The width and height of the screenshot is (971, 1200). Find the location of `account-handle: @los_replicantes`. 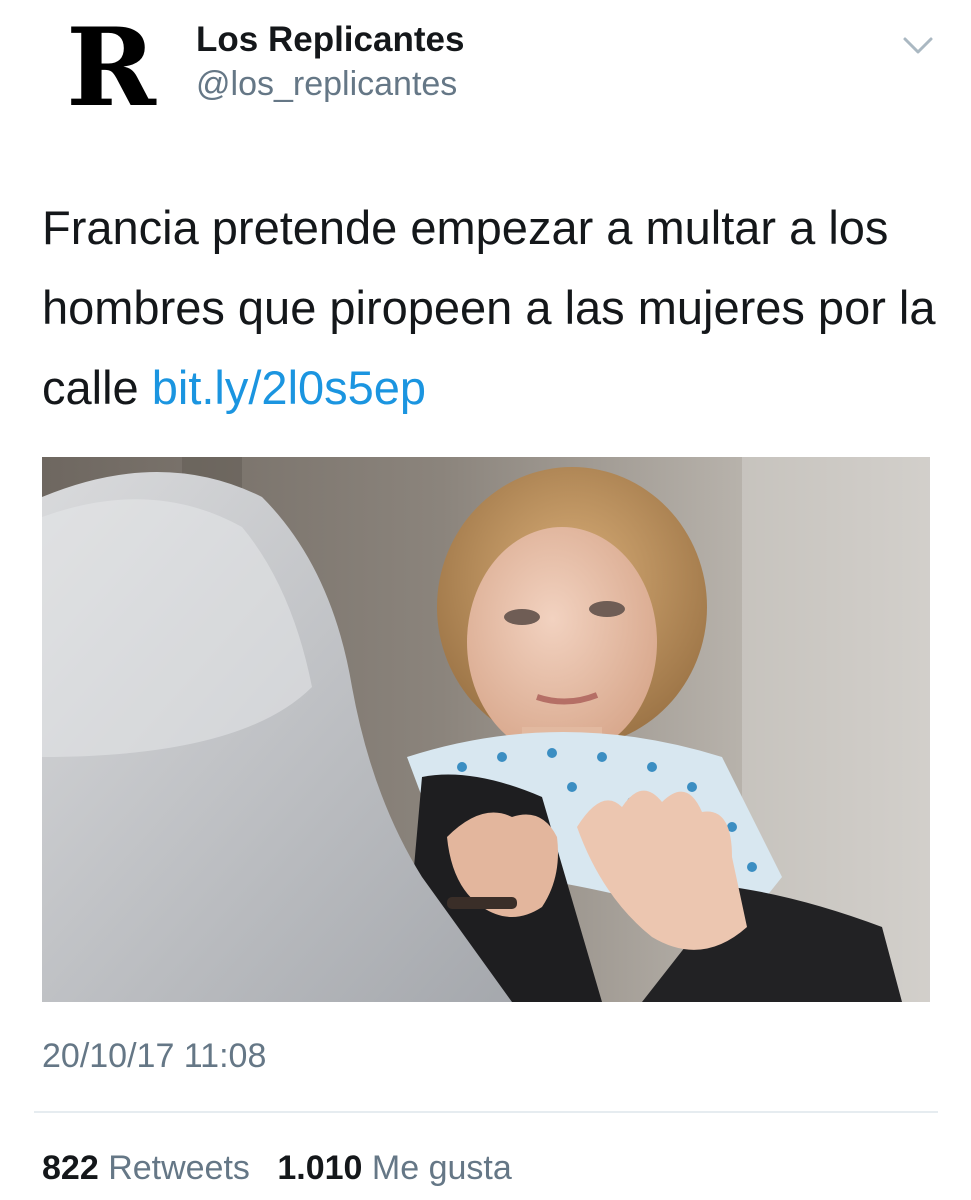

account-handle: @los_replicantes is located at coordinates (330, 84).